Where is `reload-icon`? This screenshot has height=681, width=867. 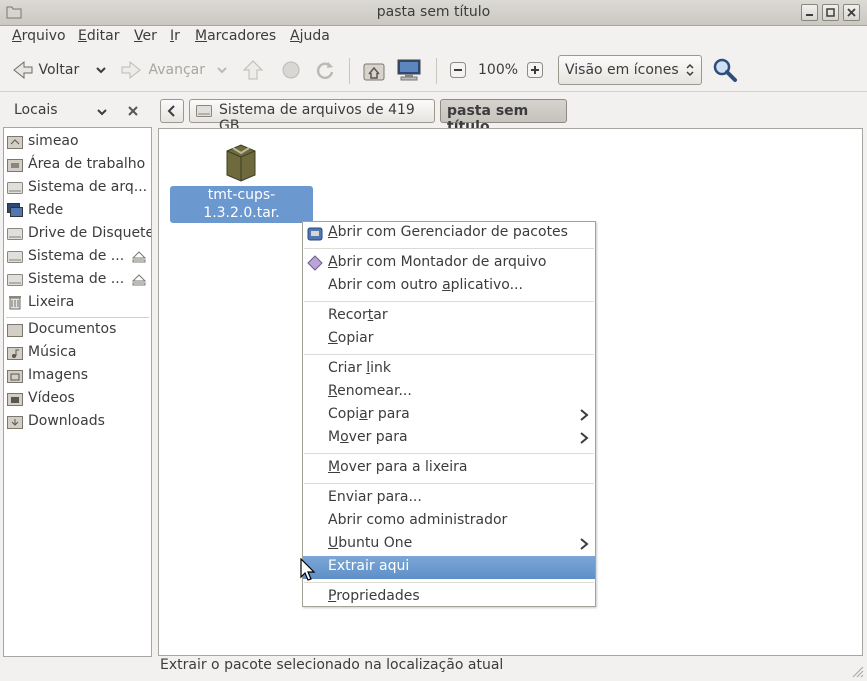
reload-icon is located at coordinates (325, 70).